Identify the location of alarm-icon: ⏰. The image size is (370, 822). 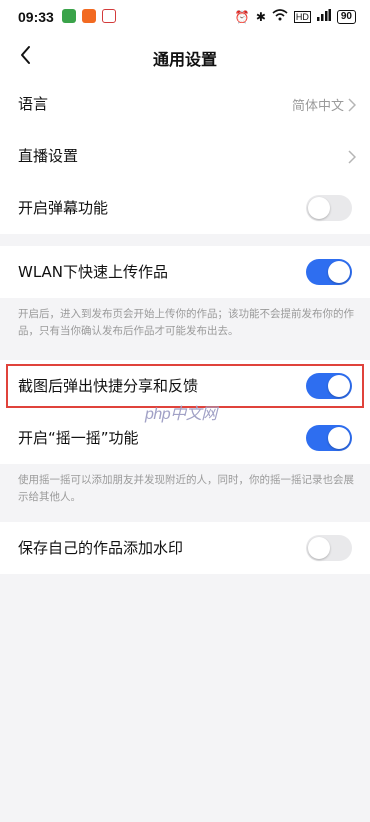
(242, 16).